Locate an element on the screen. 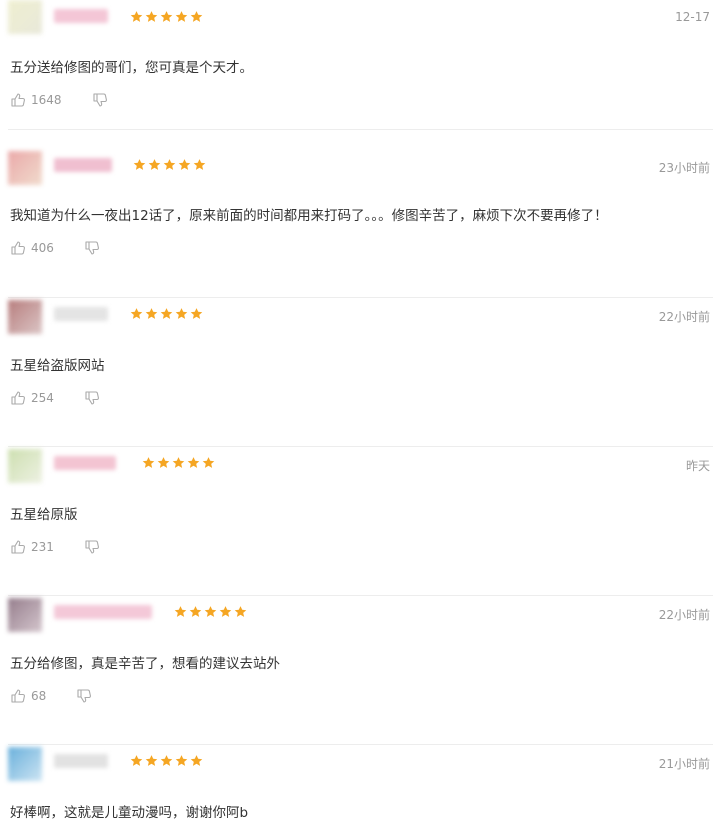  comment-item: 21小时前 好棒啊，这就是儿童动漫吗，谢谢你阿b is located at coordinates (361, 784).